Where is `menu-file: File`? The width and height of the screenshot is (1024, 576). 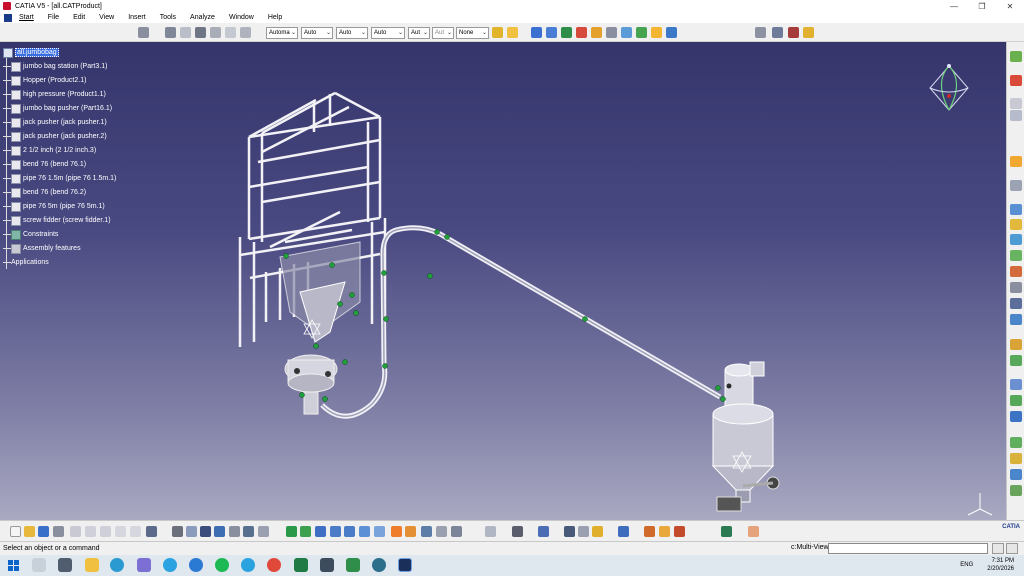 menu-file: File is located at coordinates (53, 17).